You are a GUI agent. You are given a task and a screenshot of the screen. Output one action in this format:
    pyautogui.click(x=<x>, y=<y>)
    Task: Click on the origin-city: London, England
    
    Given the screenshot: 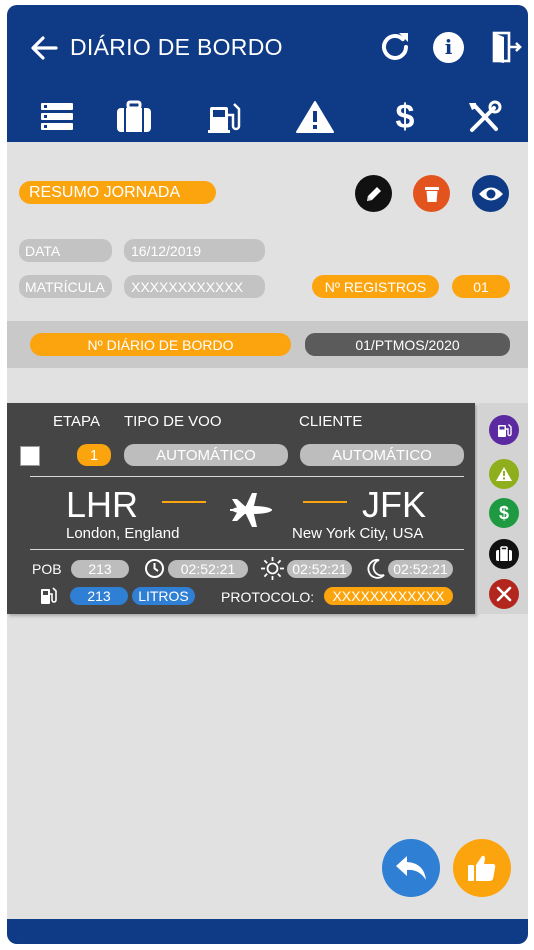 What is the action you would take?
    pyautogui.click(x=123, y=533)
    